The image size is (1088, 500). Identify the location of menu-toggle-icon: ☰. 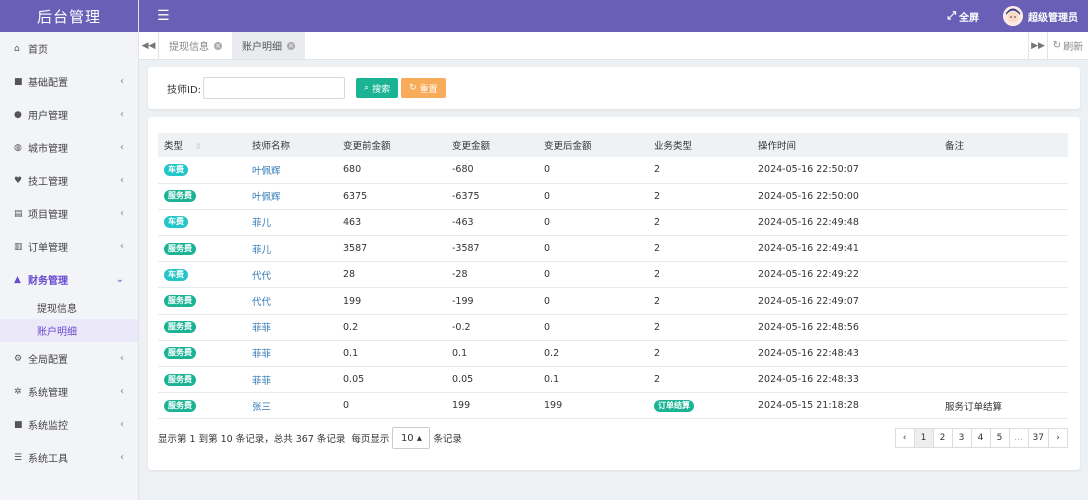
(163, 16).